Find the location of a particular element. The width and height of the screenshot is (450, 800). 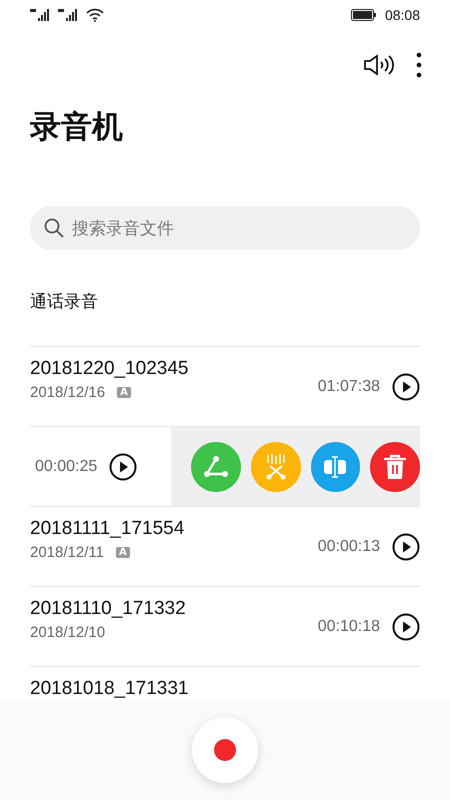

recording-duration: 00:00:13 is located at coordinates (349, 547).